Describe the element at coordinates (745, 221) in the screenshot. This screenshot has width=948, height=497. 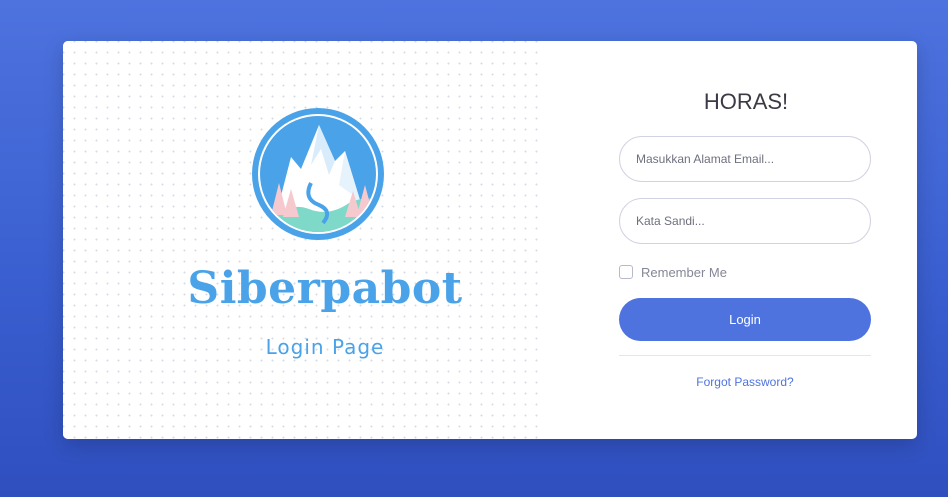
I see `password-field` at that location.